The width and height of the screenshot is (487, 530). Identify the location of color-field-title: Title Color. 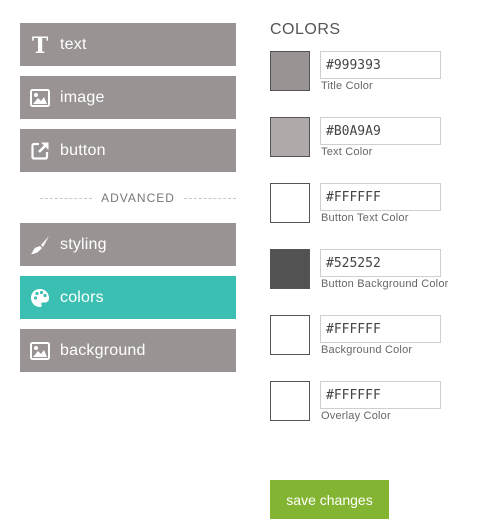
(375, 81).